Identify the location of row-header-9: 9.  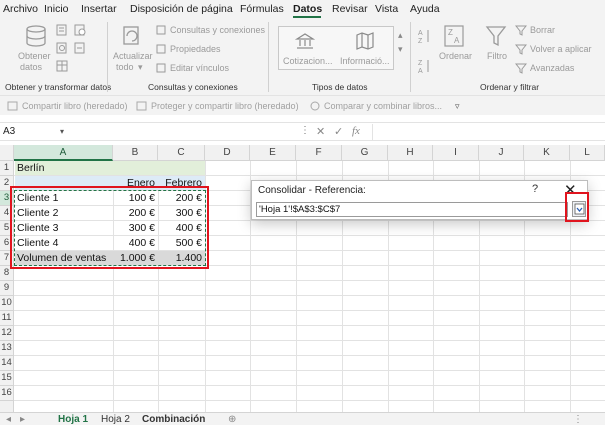
(7, 288).